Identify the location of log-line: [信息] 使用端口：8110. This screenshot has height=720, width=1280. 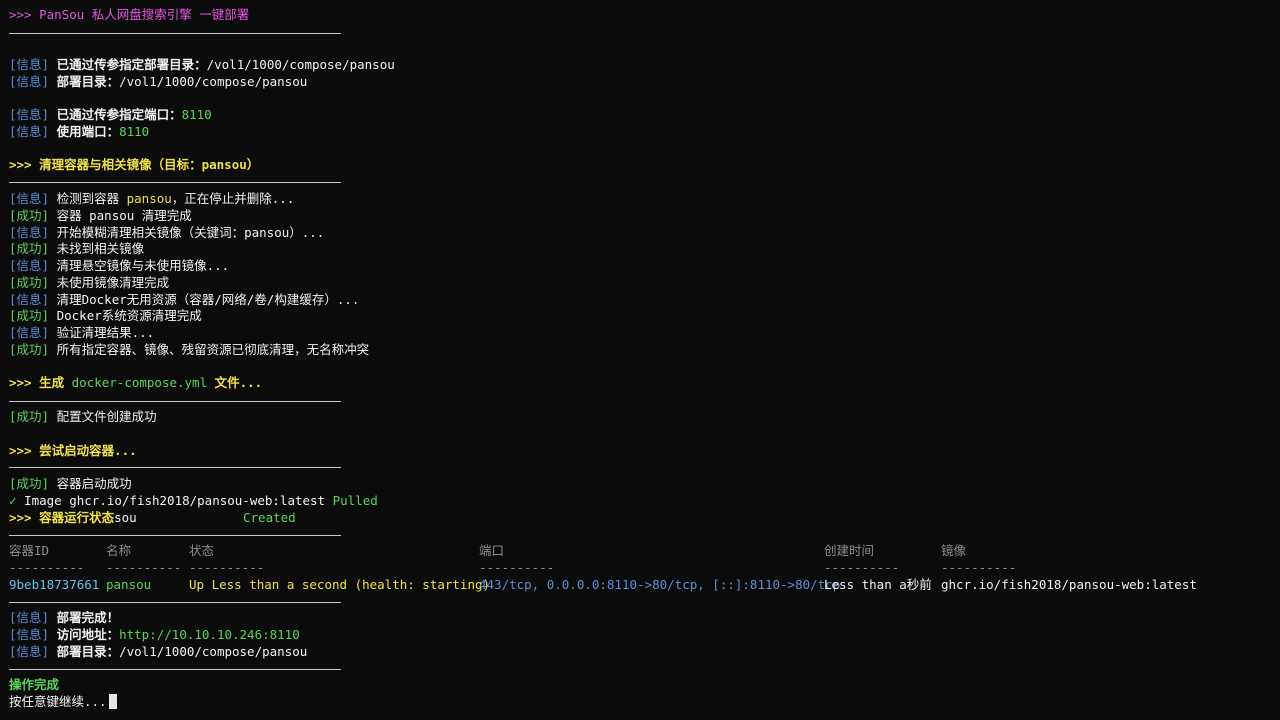
(79, 131).